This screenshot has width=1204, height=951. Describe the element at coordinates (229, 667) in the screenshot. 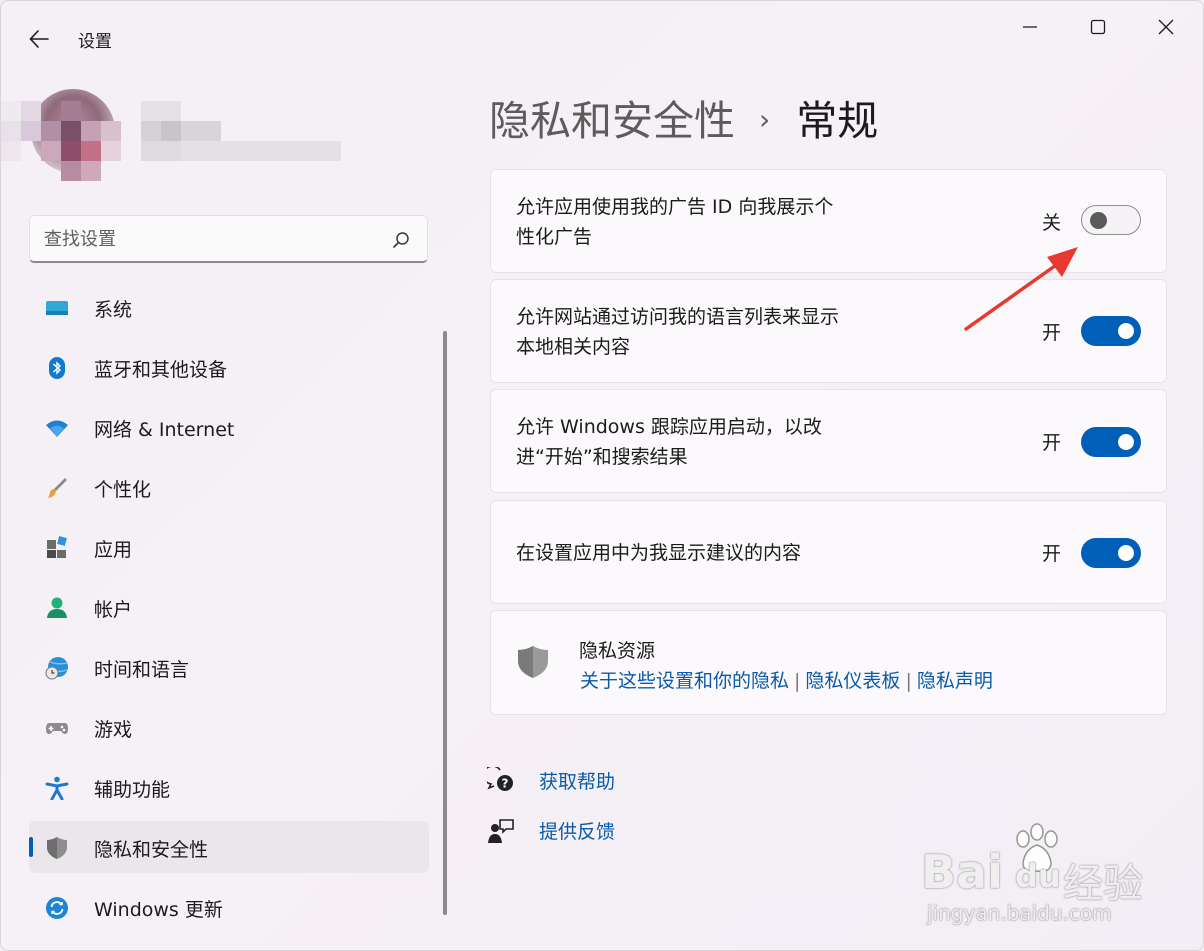

I see `sidebar-item-time-language: 时间和语言` at that location.